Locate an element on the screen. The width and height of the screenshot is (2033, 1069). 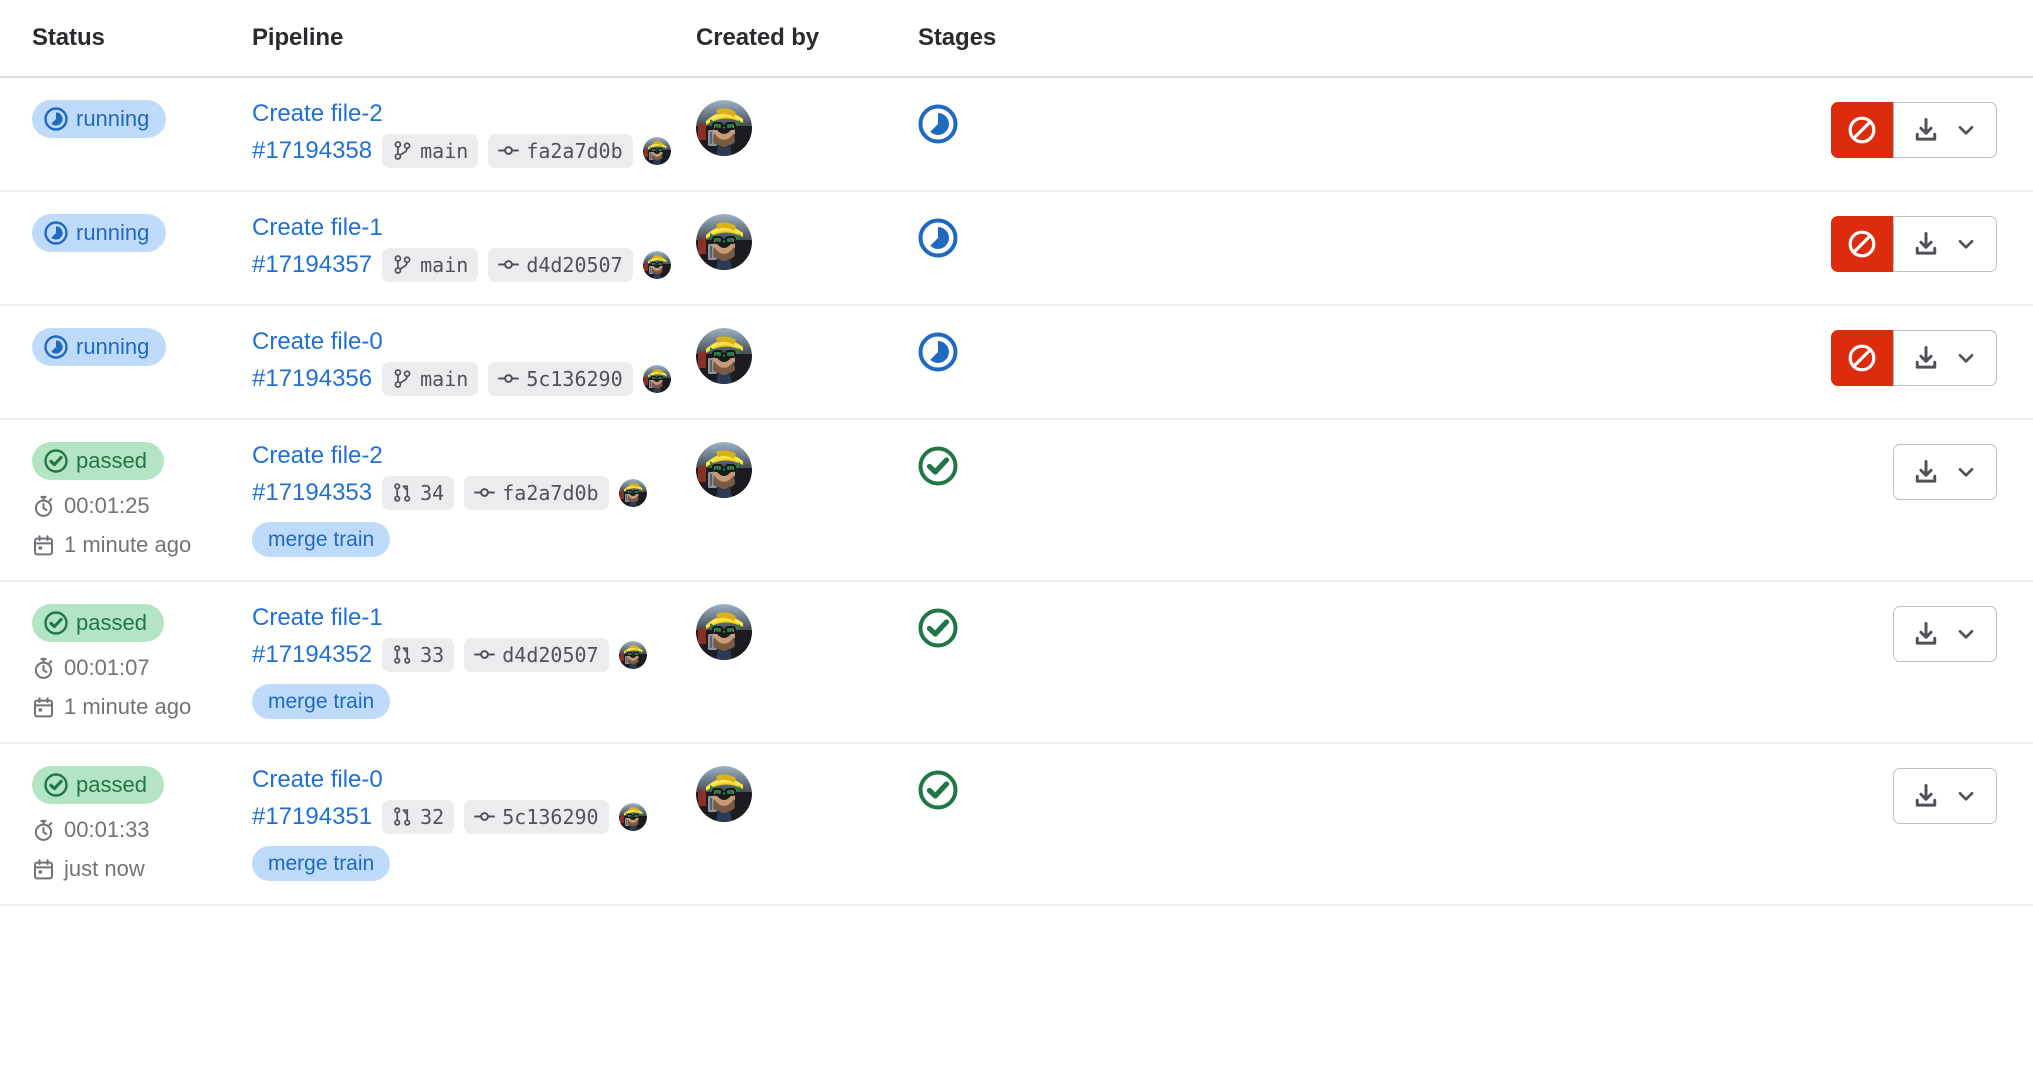
commit-sha: 5c136290 is located at coordinates (550, 816).